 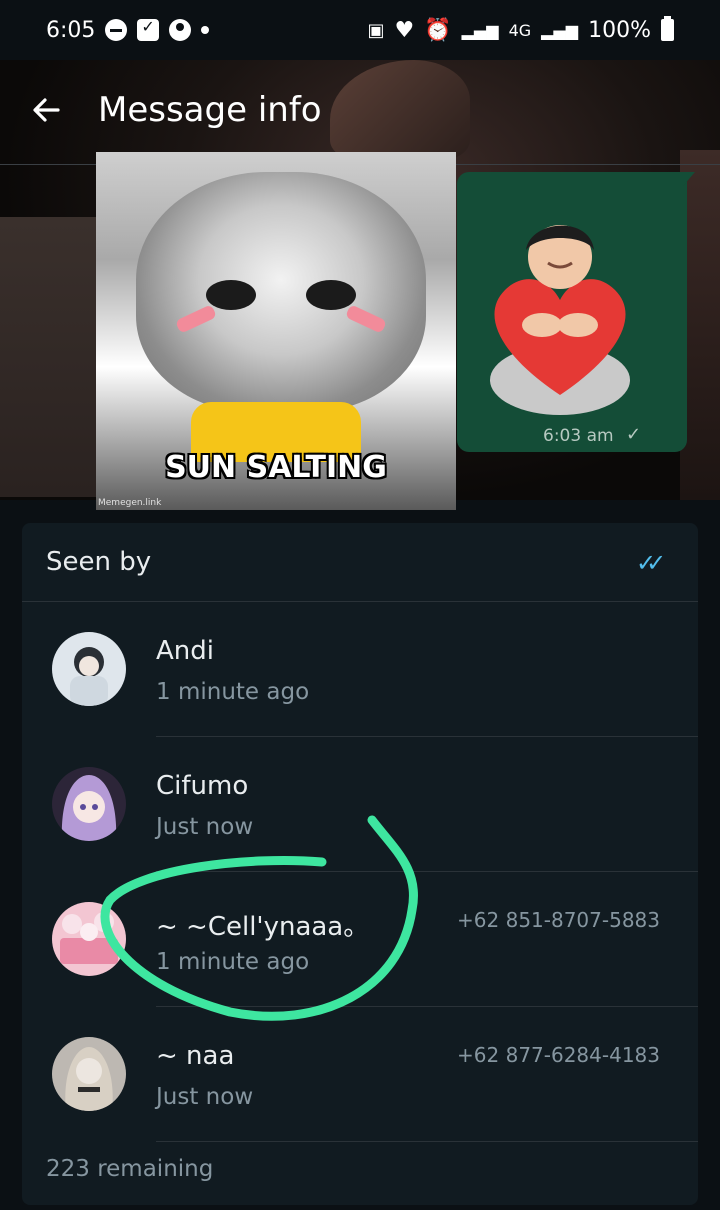 I want to click on signal-icon: ▂▄▆, so click(x=480, y=30).